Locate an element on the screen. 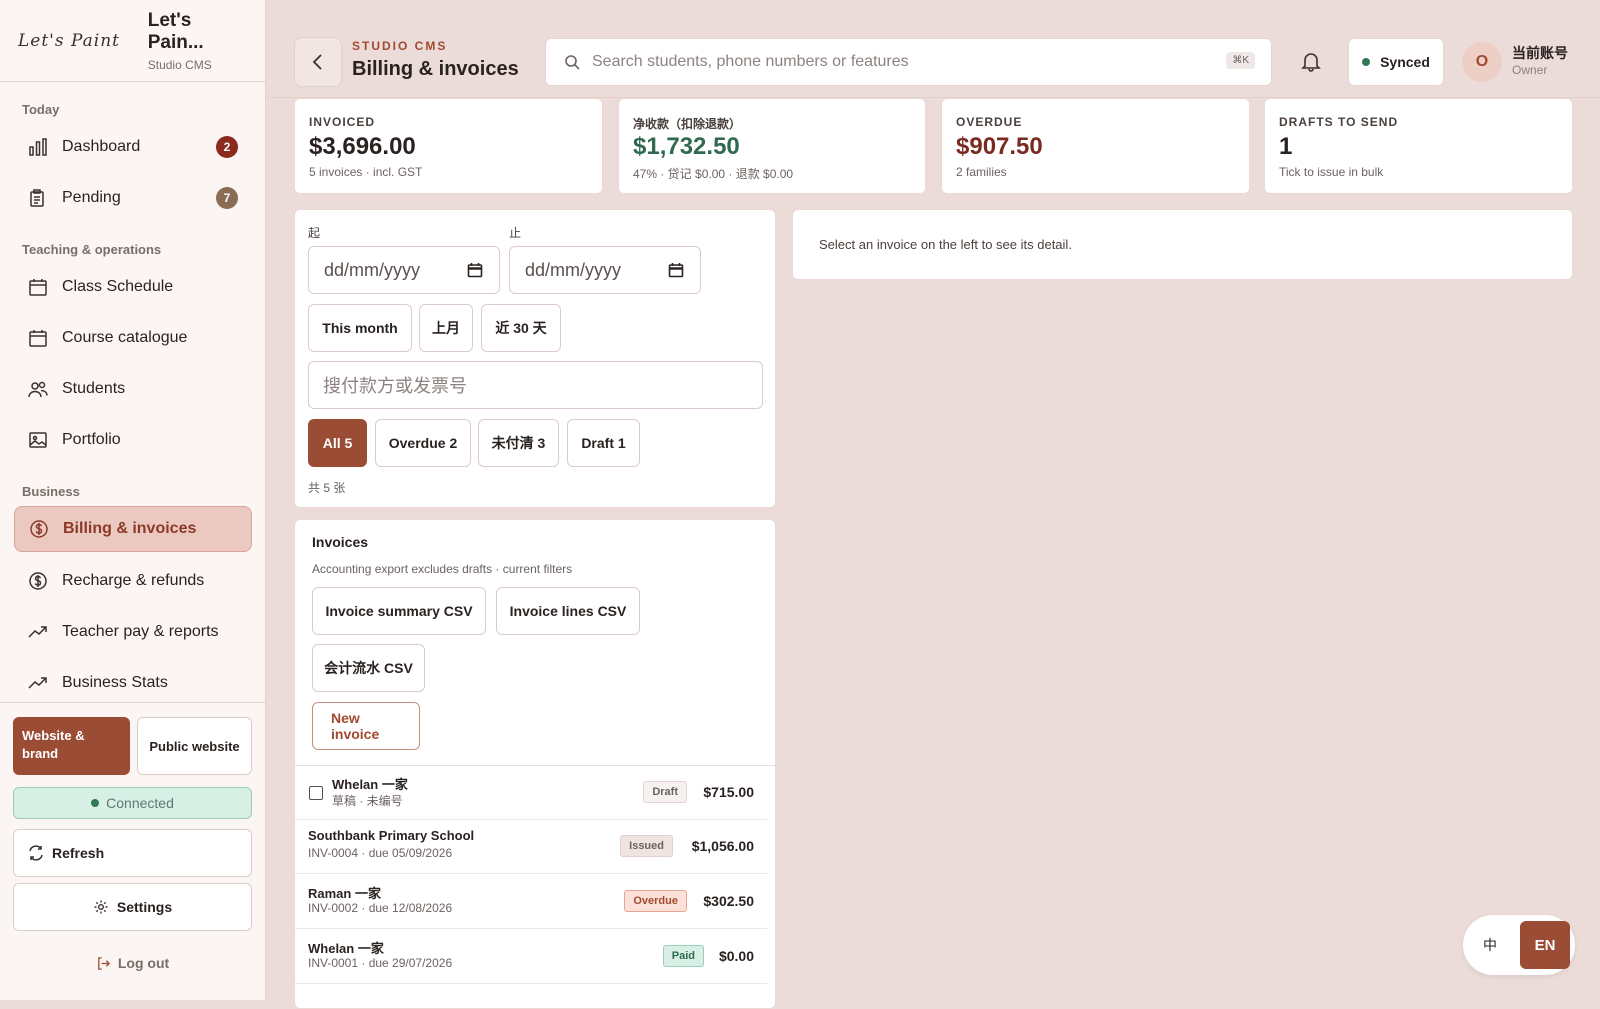  brand-logo: Let's Paint is located at coordinates (69, 40).